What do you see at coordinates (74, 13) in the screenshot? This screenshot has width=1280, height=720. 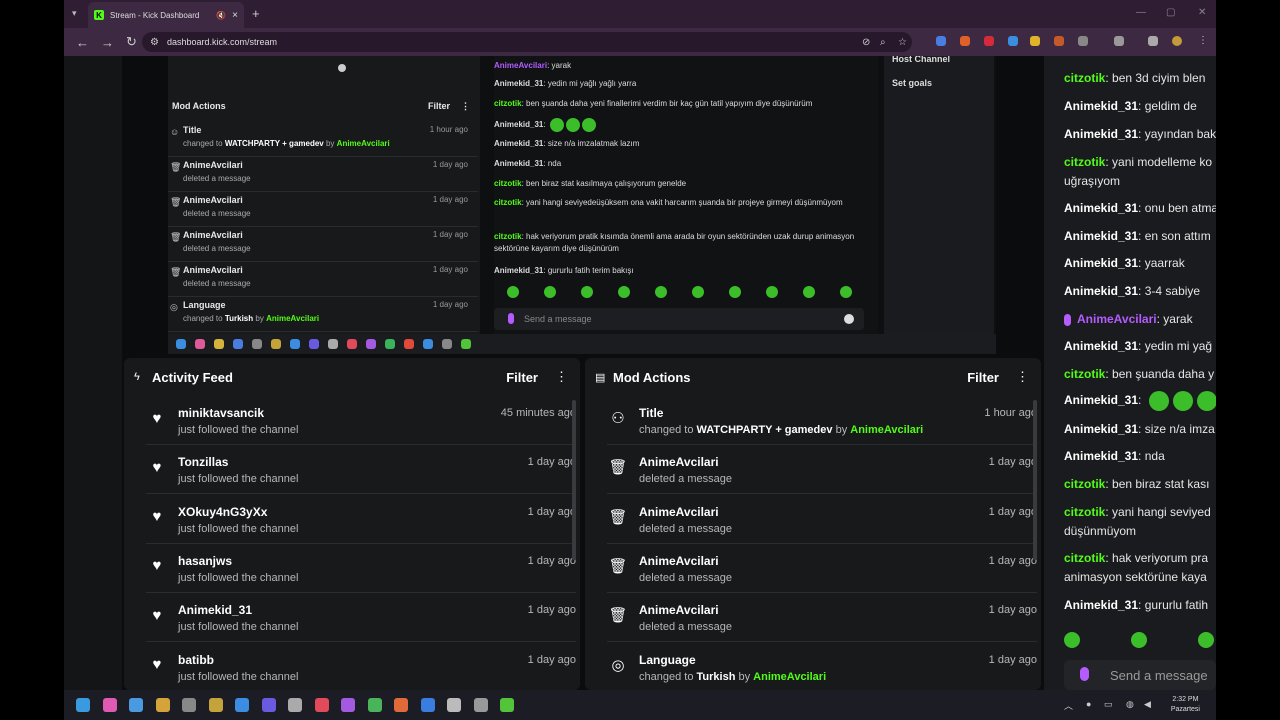 I see `tab-search-icon: ▾` at bounding box center [74, 13].